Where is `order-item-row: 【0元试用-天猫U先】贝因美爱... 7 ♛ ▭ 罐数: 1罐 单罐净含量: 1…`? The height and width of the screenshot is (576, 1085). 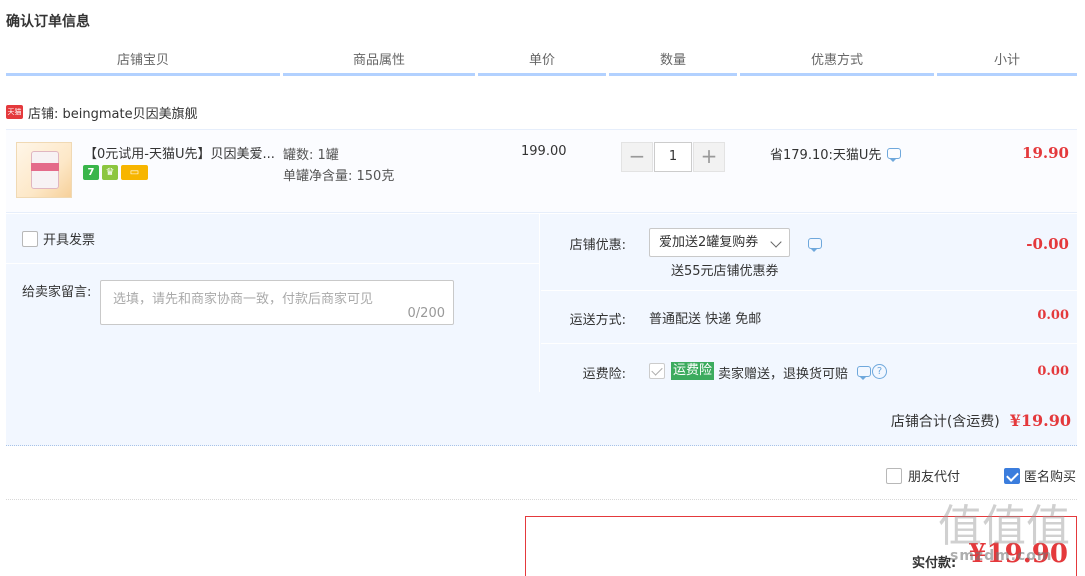 order-item-row: 【0元试用-天猫U先】贝因美爱... 7 ♛ ▭ 罐数: 1罐 单罐净含量: 1… is located at coordinates (541, 171).